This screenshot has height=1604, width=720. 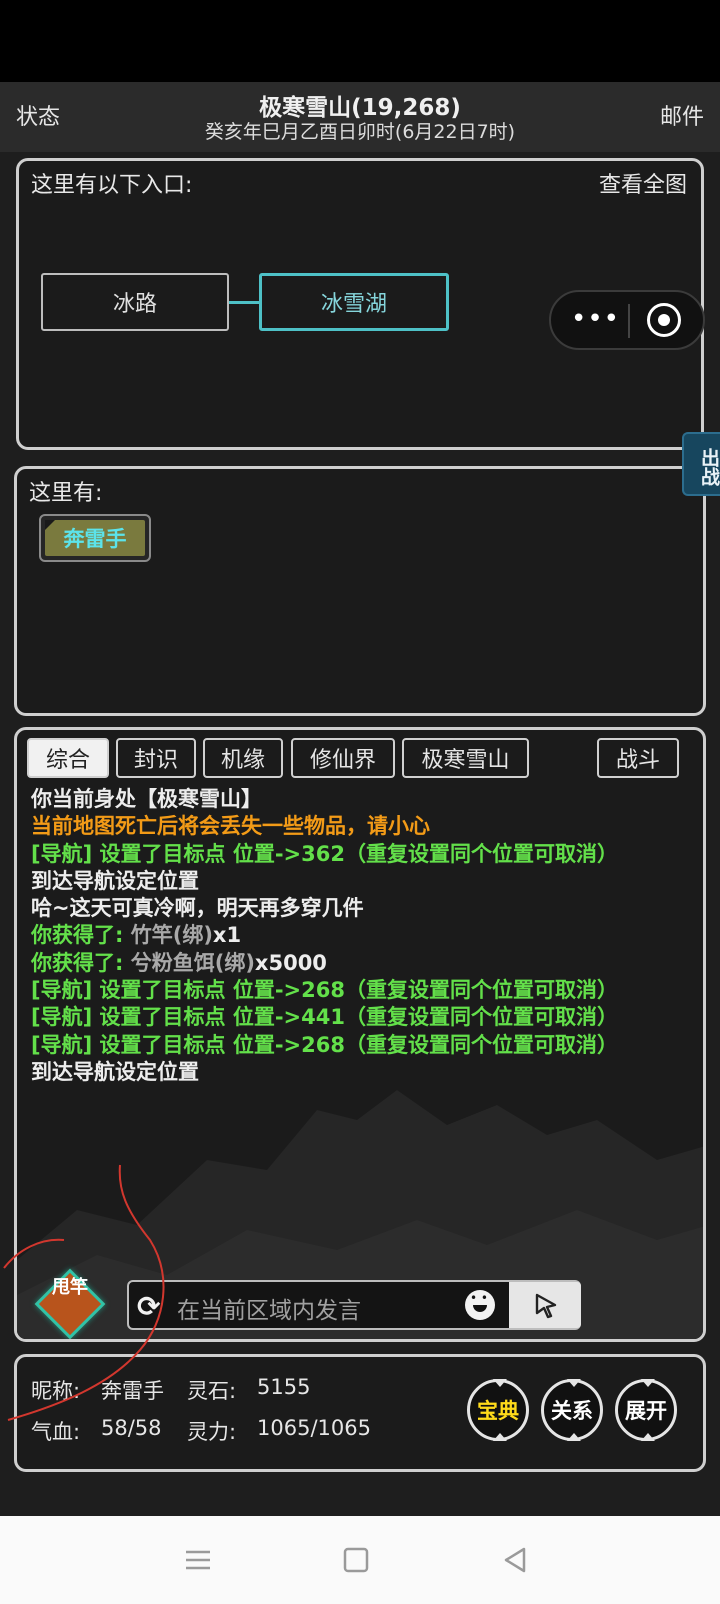 What do you see at coordinates (269, 1308) in the screenshot?
I see `chat-input: 在当前区域内发言` at bounding box center [269, 1308].